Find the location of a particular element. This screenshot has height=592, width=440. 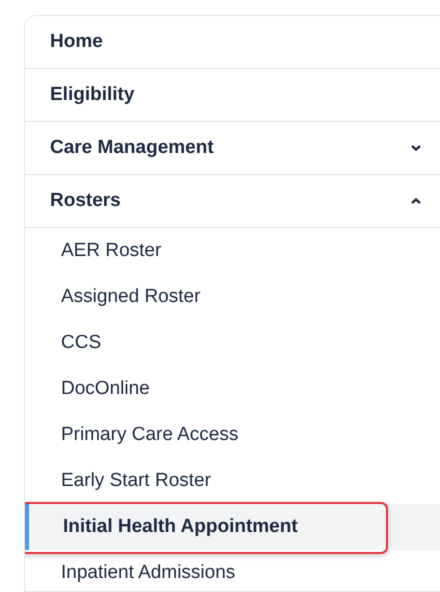

submenu-item: Inpatient Admissions is located at coordinates (232, 570).